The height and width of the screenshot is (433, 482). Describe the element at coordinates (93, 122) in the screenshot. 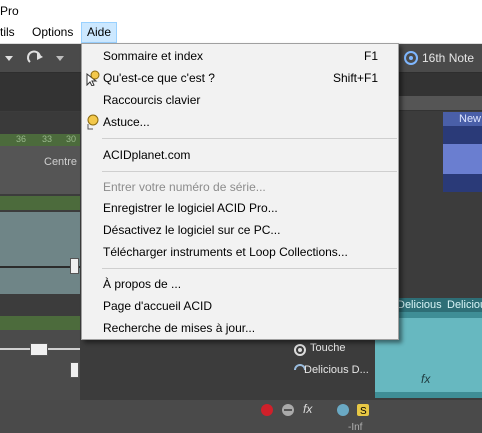

I see `tip-icon` at that location.